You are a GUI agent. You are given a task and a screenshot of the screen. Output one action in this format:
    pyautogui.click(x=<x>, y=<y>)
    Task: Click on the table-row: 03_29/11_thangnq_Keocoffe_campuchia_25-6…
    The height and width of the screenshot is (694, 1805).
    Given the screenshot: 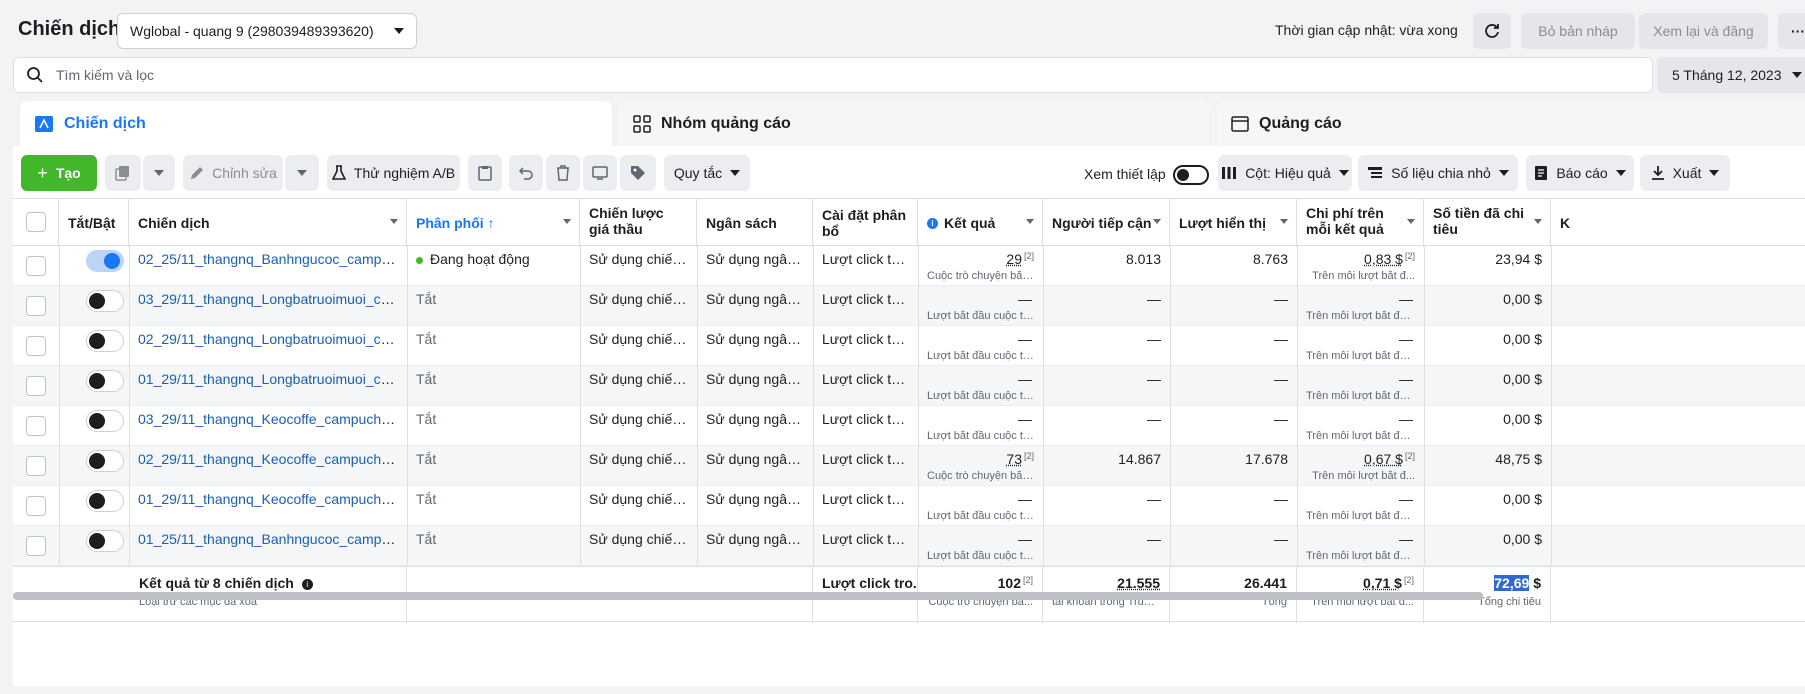 What is the action you would take?
    pyautogui.click(x=909, y=426)
    